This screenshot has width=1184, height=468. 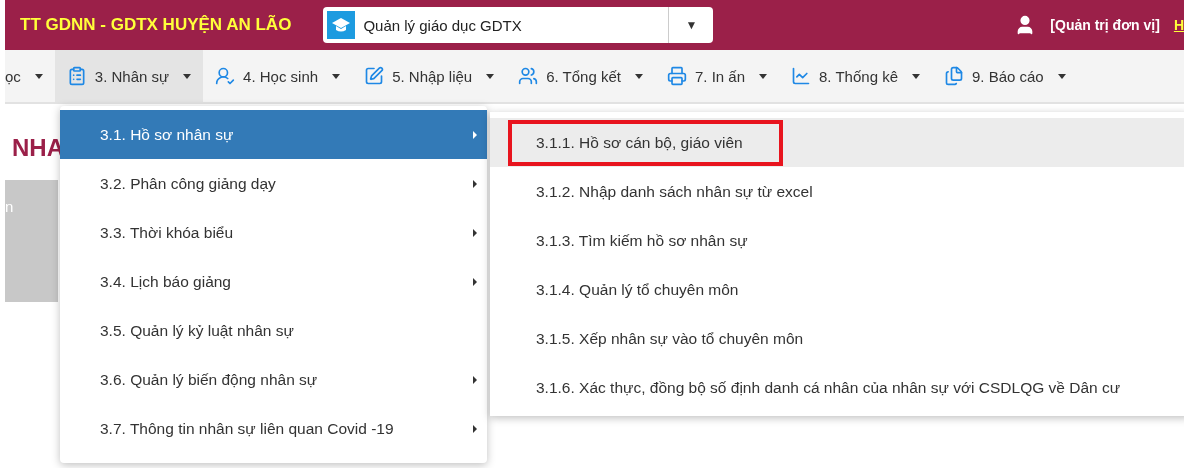 What do you see at coordinates (341, 25) in the screenshot?
I see `graduation-cap-icon` at bounding box center [341, 25].